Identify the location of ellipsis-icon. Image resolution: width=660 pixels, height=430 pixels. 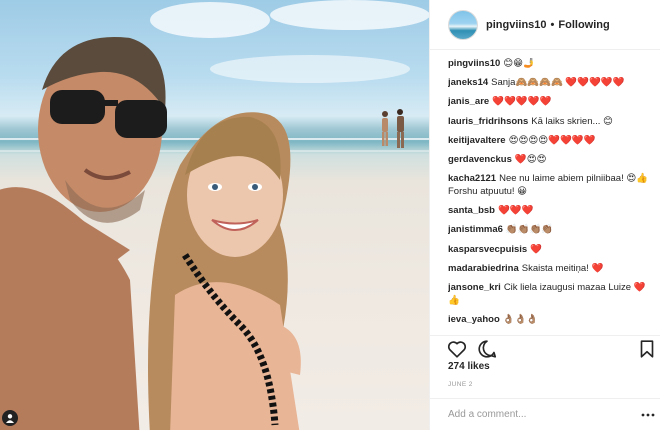
(648, 415).